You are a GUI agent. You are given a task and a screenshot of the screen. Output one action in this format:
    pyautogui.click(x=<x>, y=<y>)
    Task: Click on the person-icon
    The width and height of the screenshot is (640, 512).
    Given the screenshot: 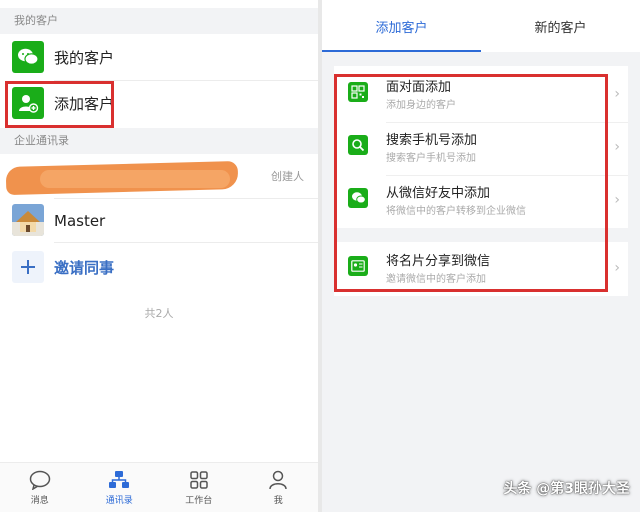 What is the action you would take?
    pyautogui.click(x=278, y=479)
    